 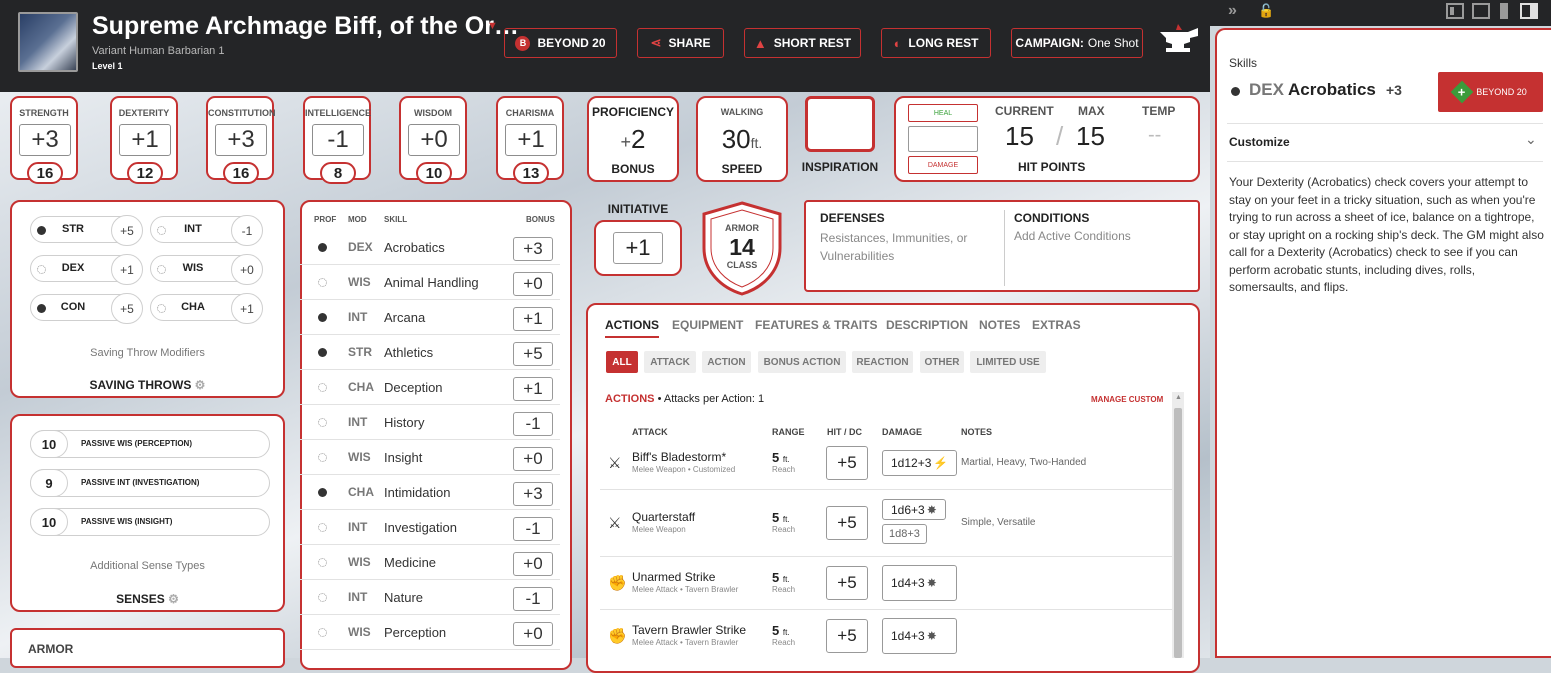 I want to click on scrollbar-thumb, so click(x=1178, y=533).